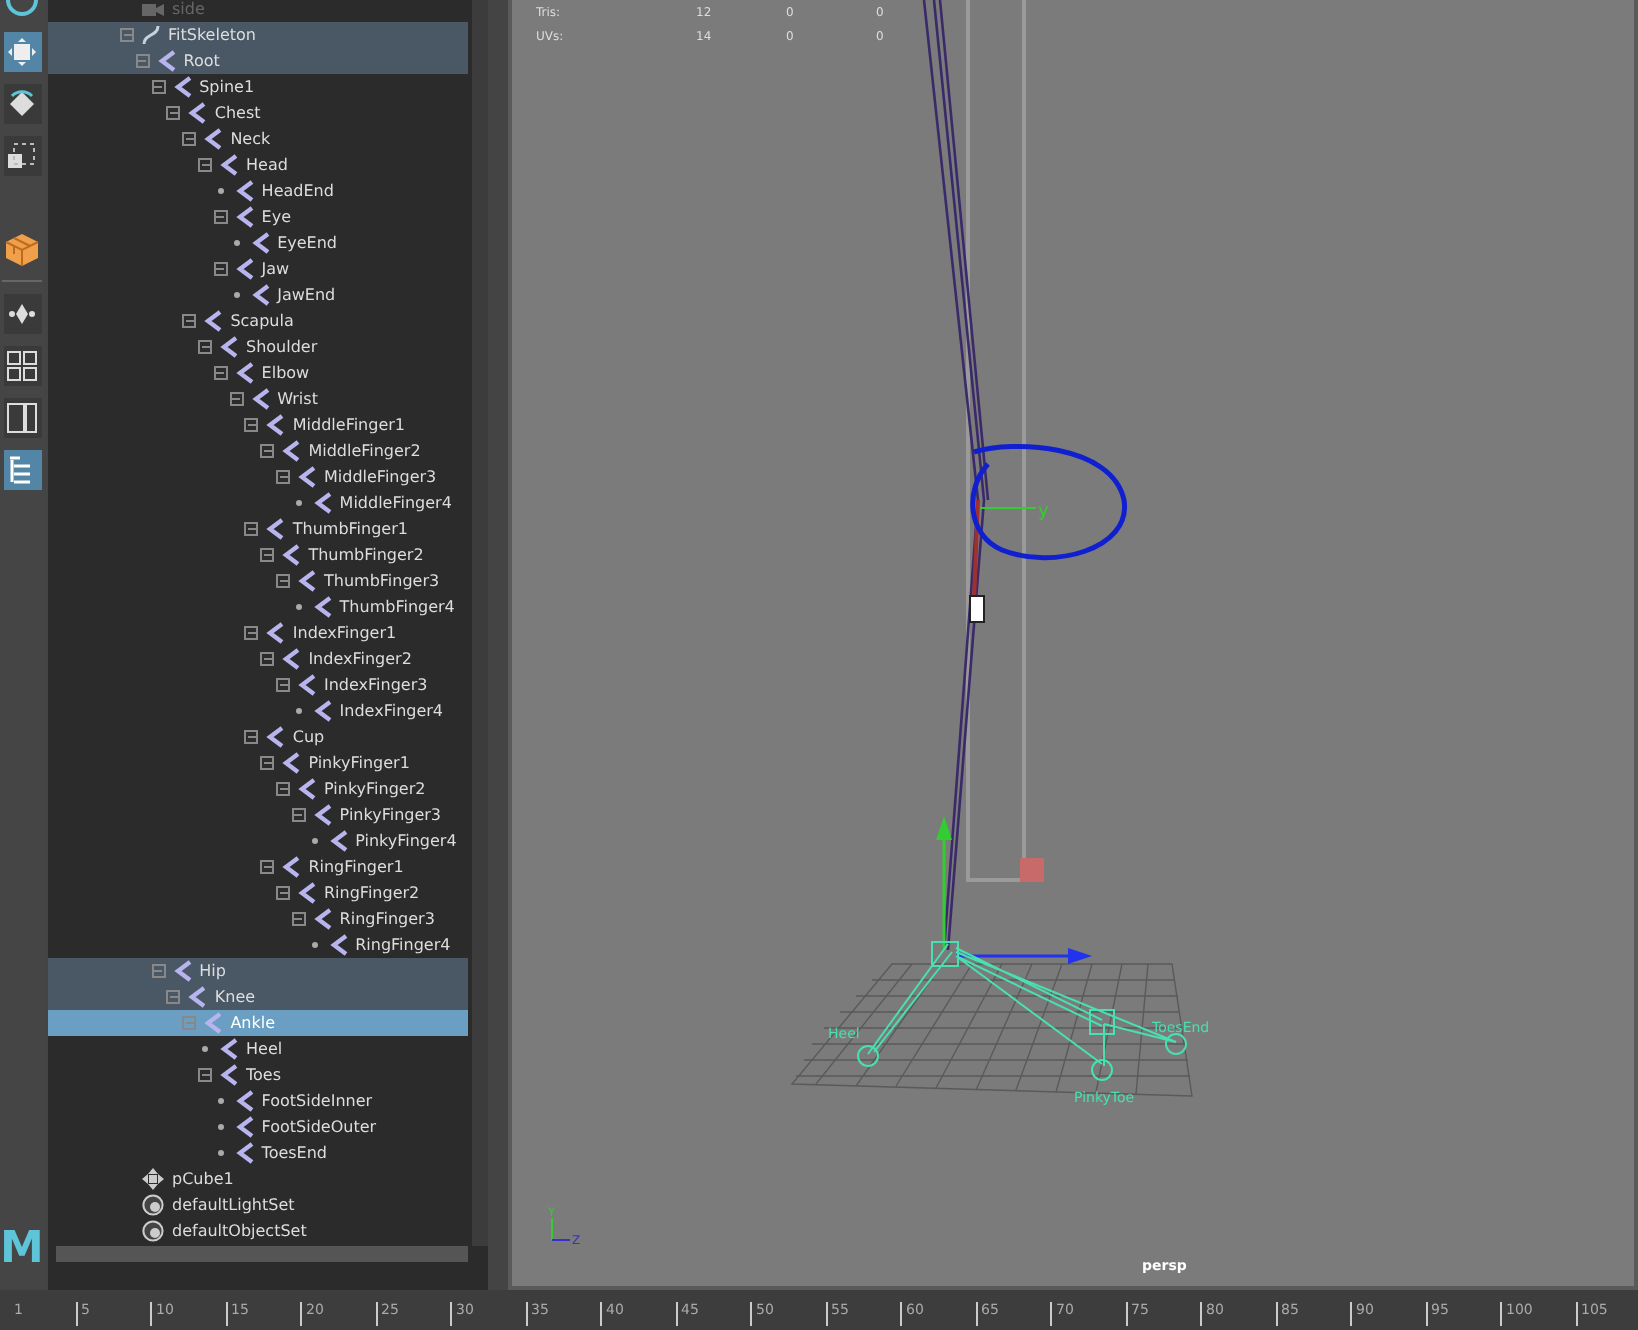 This screenshot has height=1330, width=1638. Describe the element at coordinates (258, 347) in the screenshot. I see `outliner-item: Shoulder` at that location.